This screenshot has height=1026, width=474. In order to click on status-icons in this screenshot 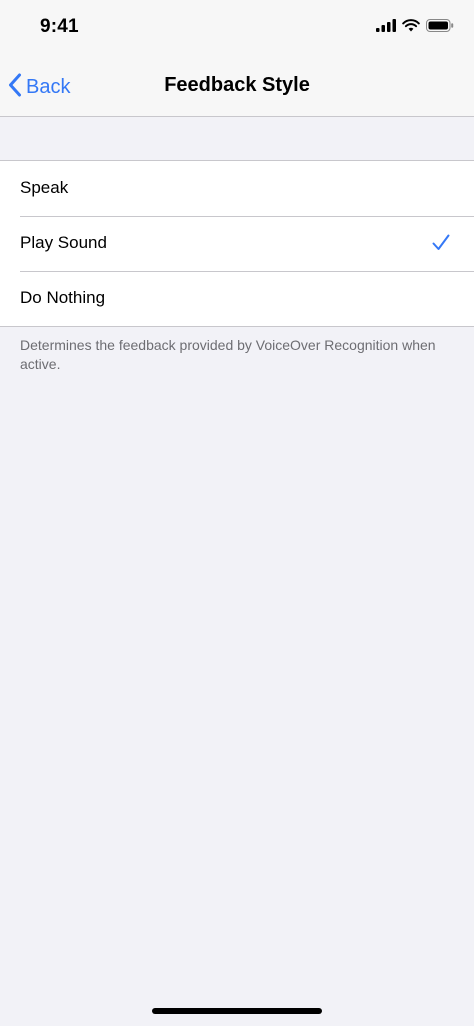, I will do `click(415, 28)`.